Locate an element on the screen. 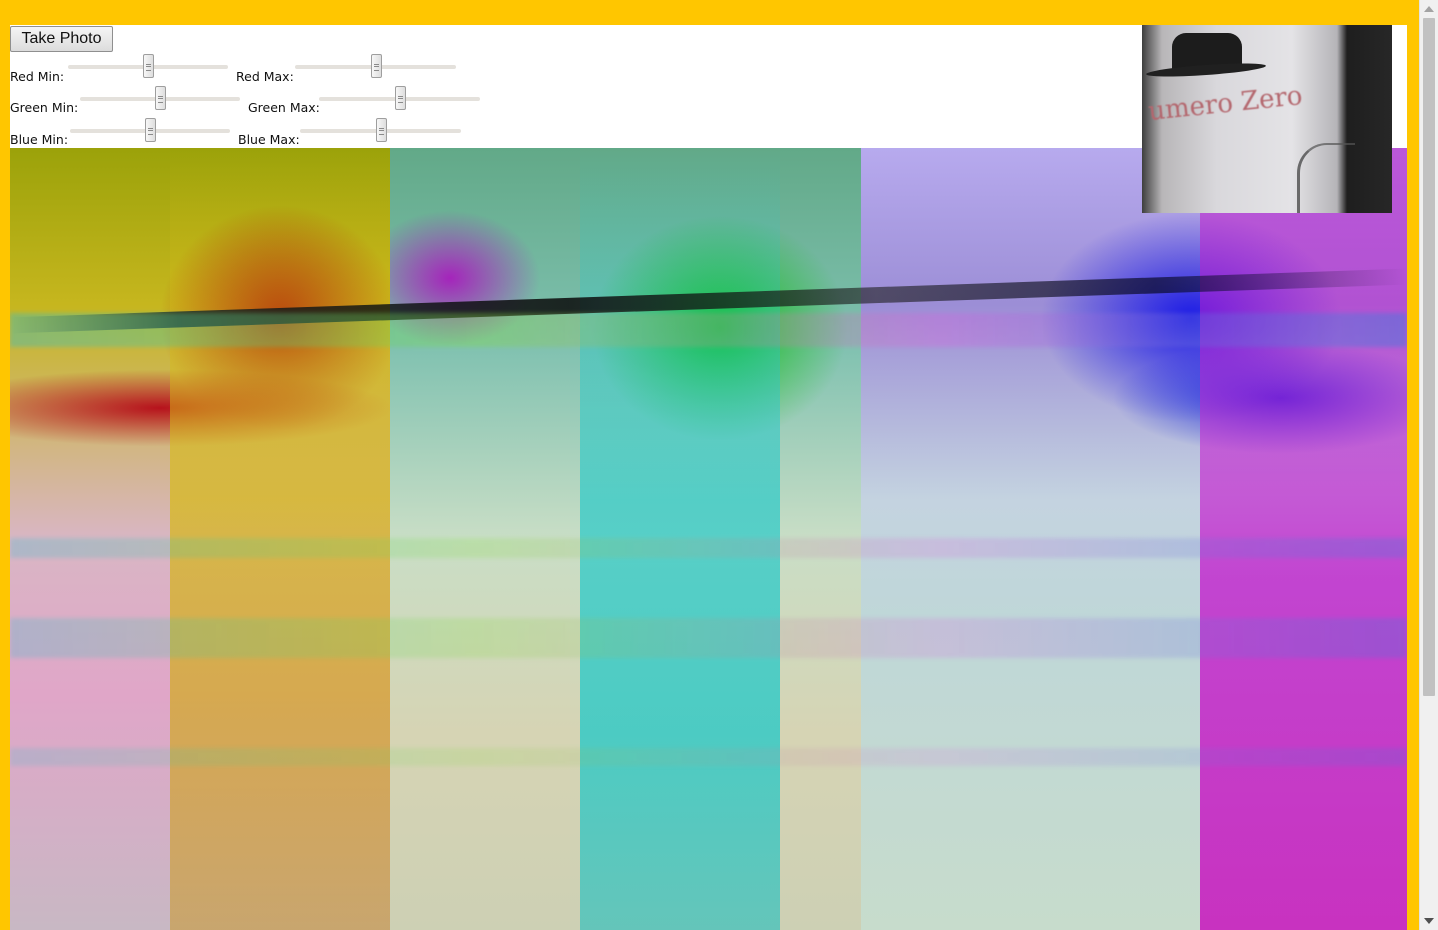 This screenshot has height=930, width=1438. camera-preview: umero Zero is located at coordinates (1267, 119).